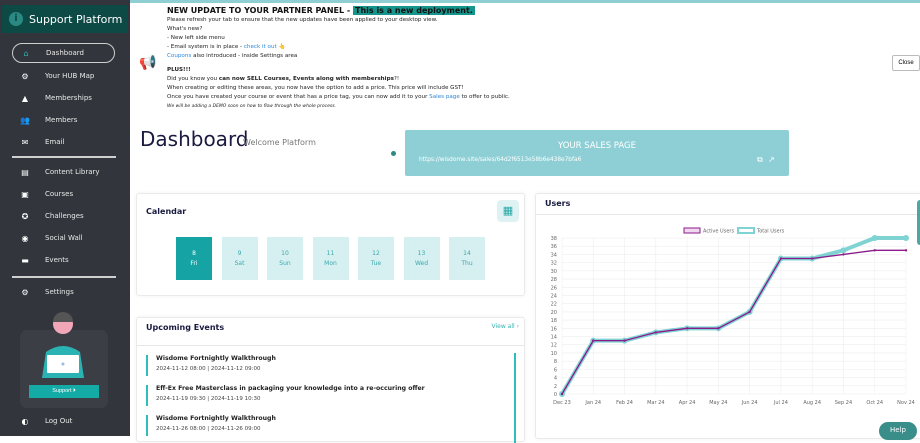 This screenshot has height=443, width=920. What do you see at coordinates (179, 56) in the screenshot?
I see `coupons-link: Coupons` at bounding box center [179, 56].